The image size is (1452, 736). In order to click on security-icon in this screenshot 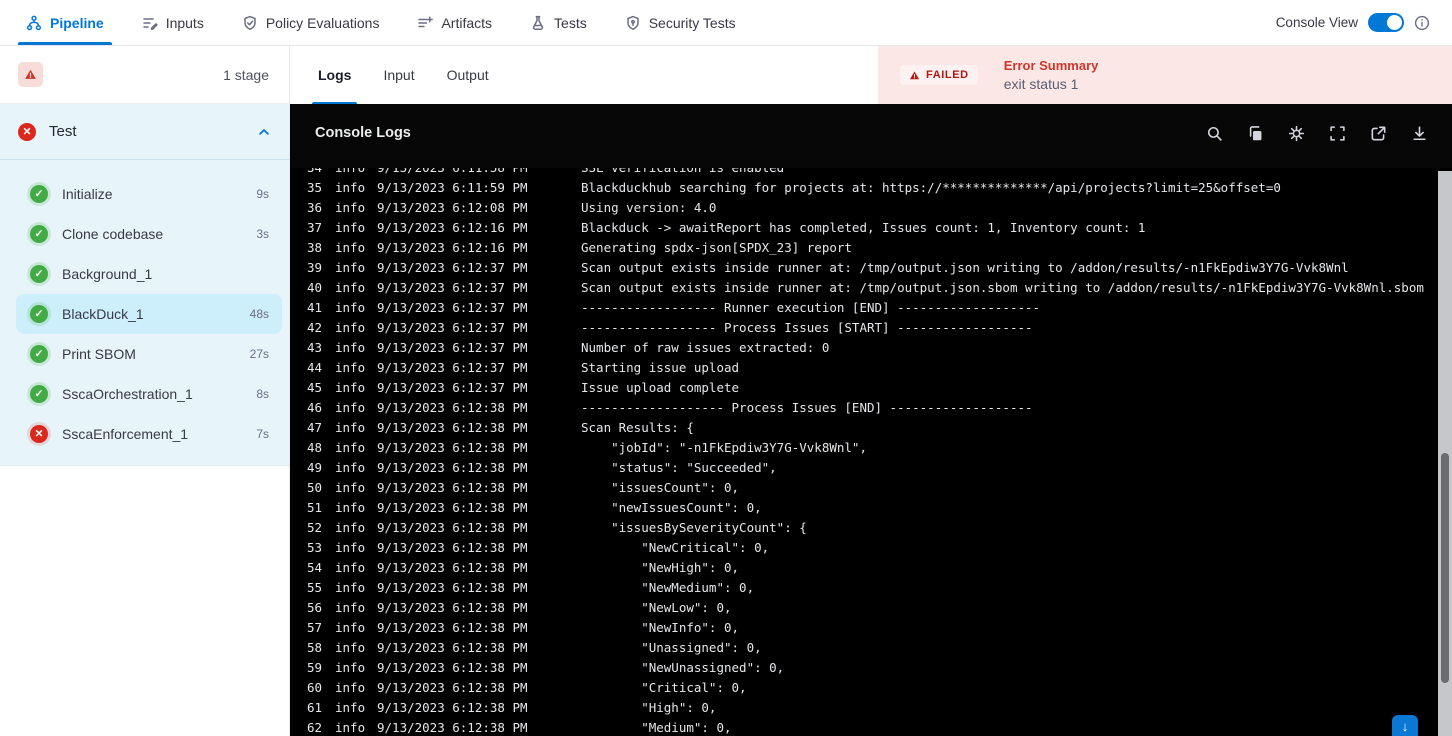, I will do `click(633, 23)`.